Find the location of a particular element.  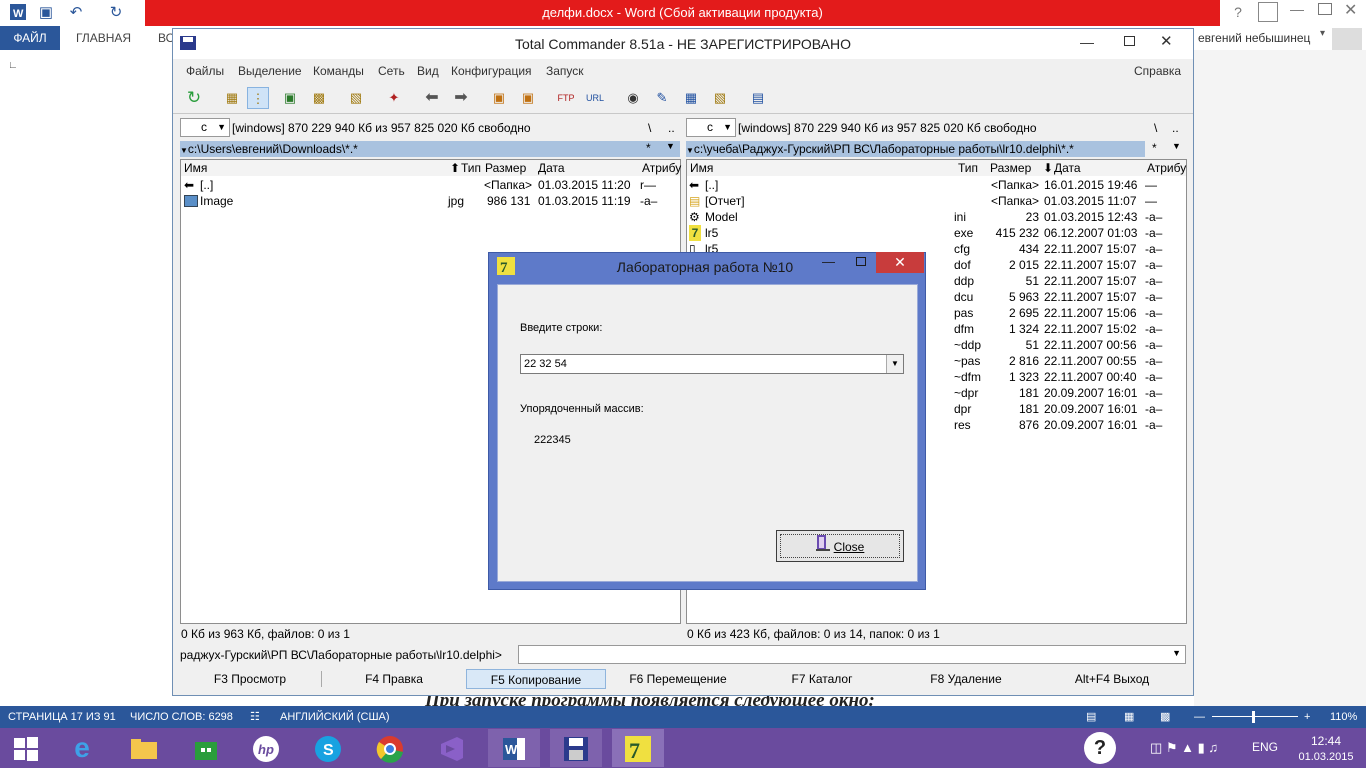

right-row-name: [Отчет] is located at coordinates (725, 201).